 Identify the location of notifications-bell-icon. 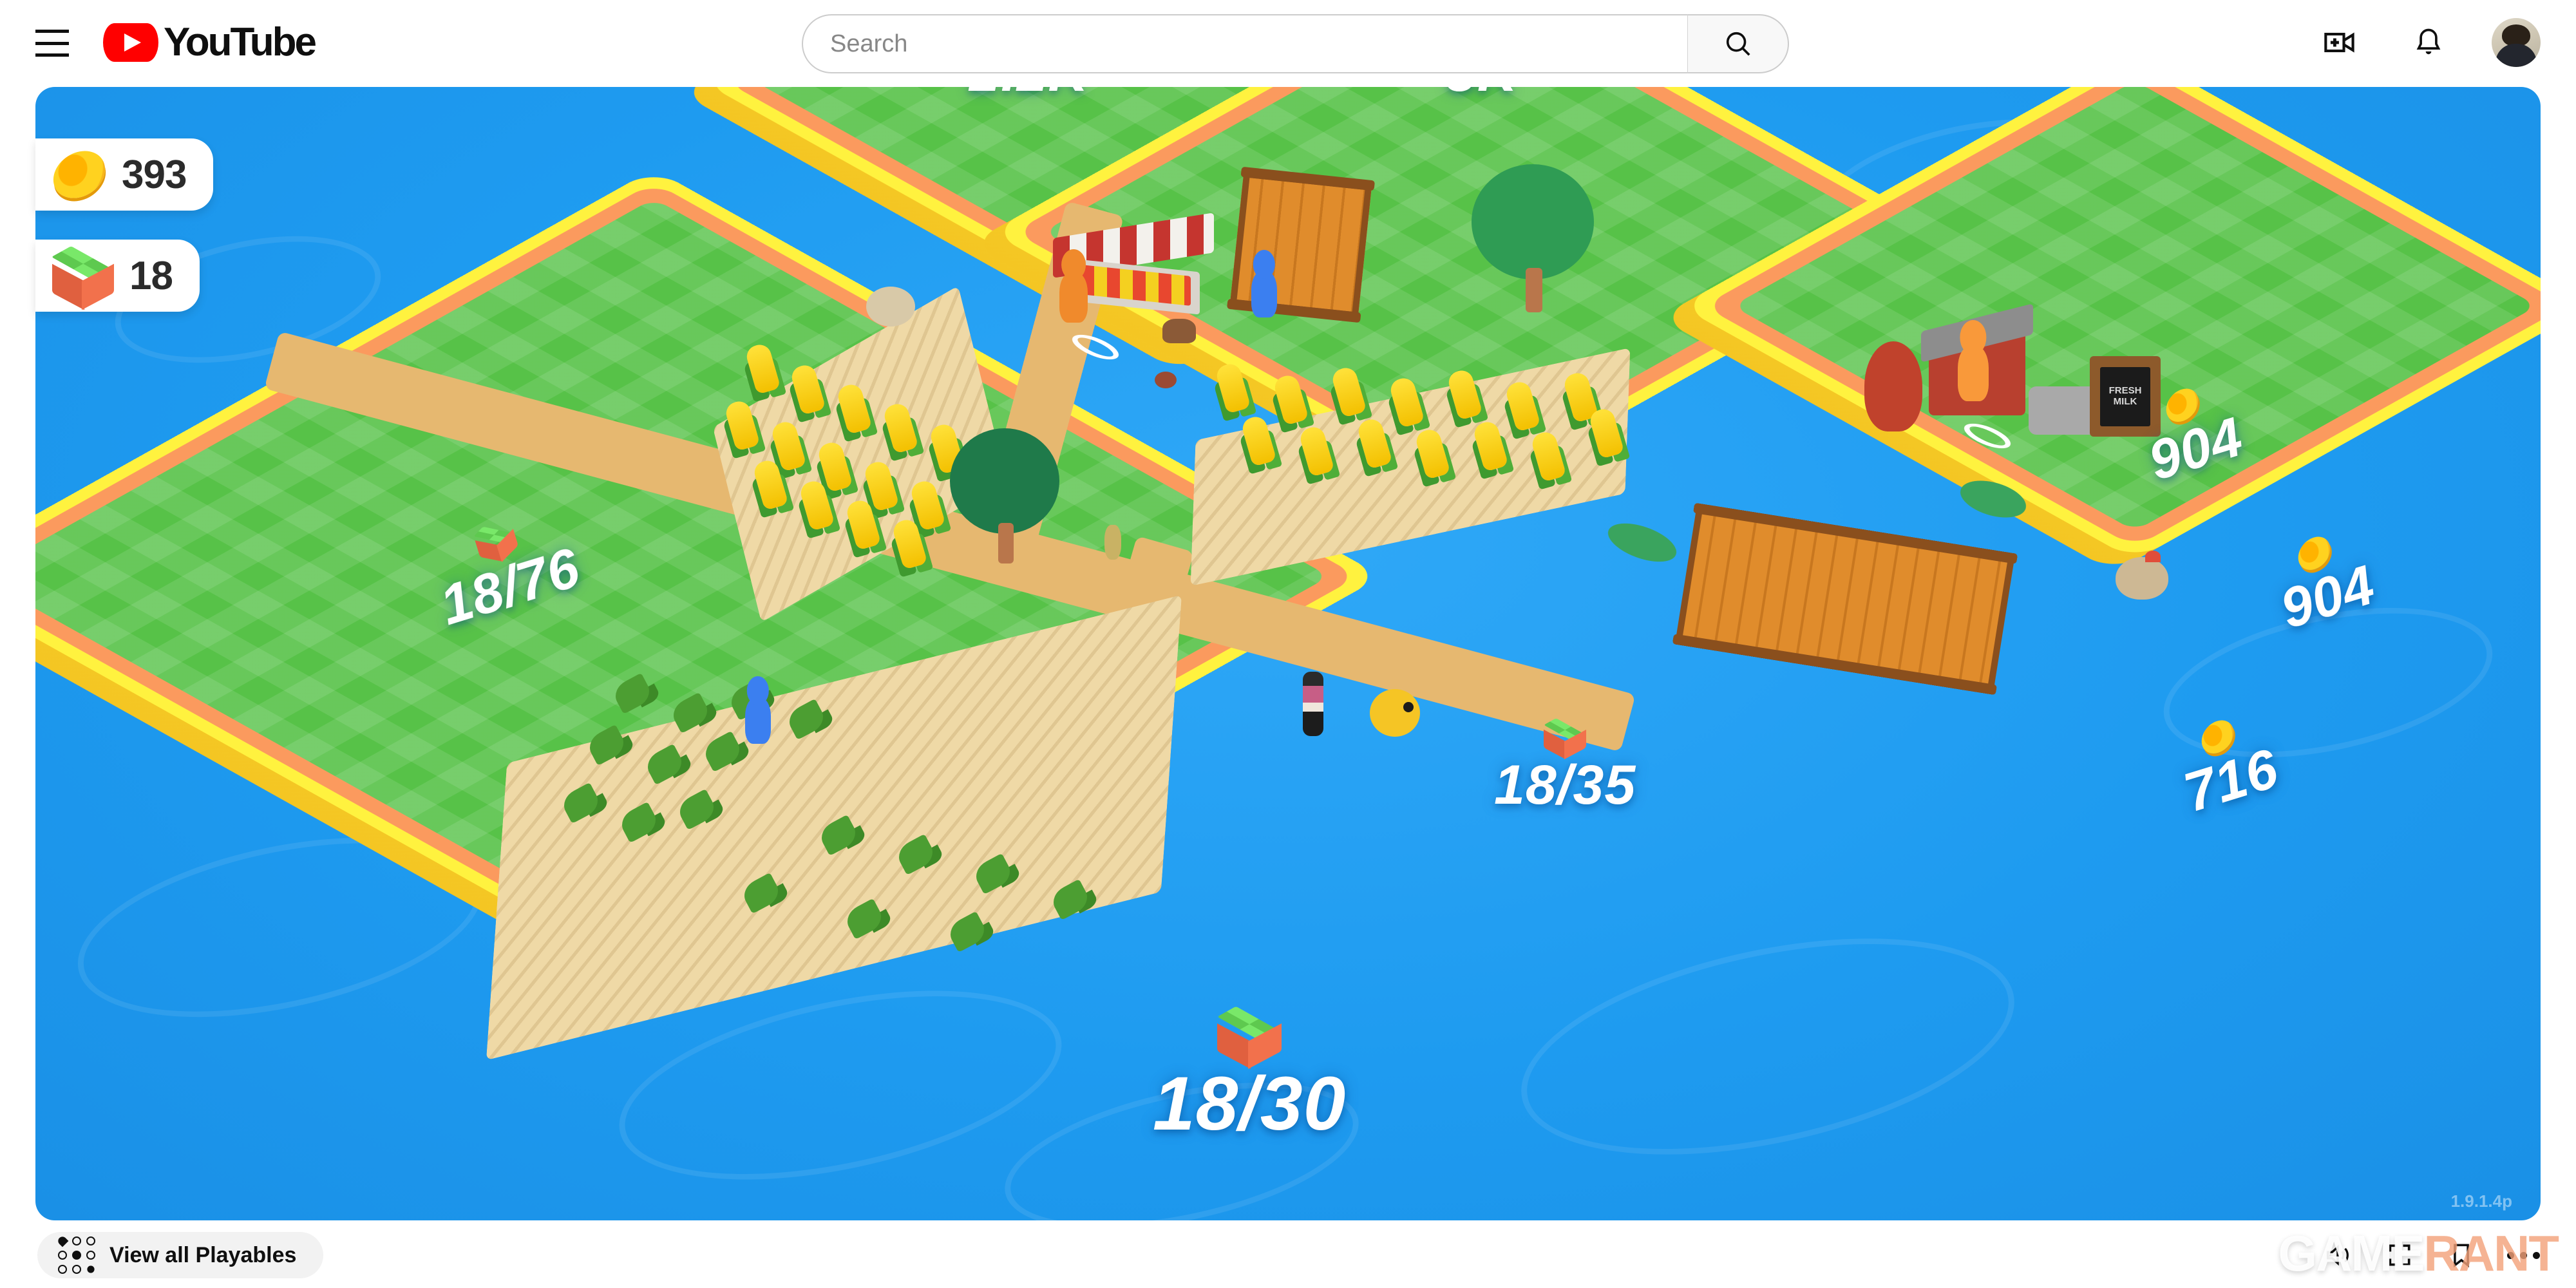
(2428, 42).